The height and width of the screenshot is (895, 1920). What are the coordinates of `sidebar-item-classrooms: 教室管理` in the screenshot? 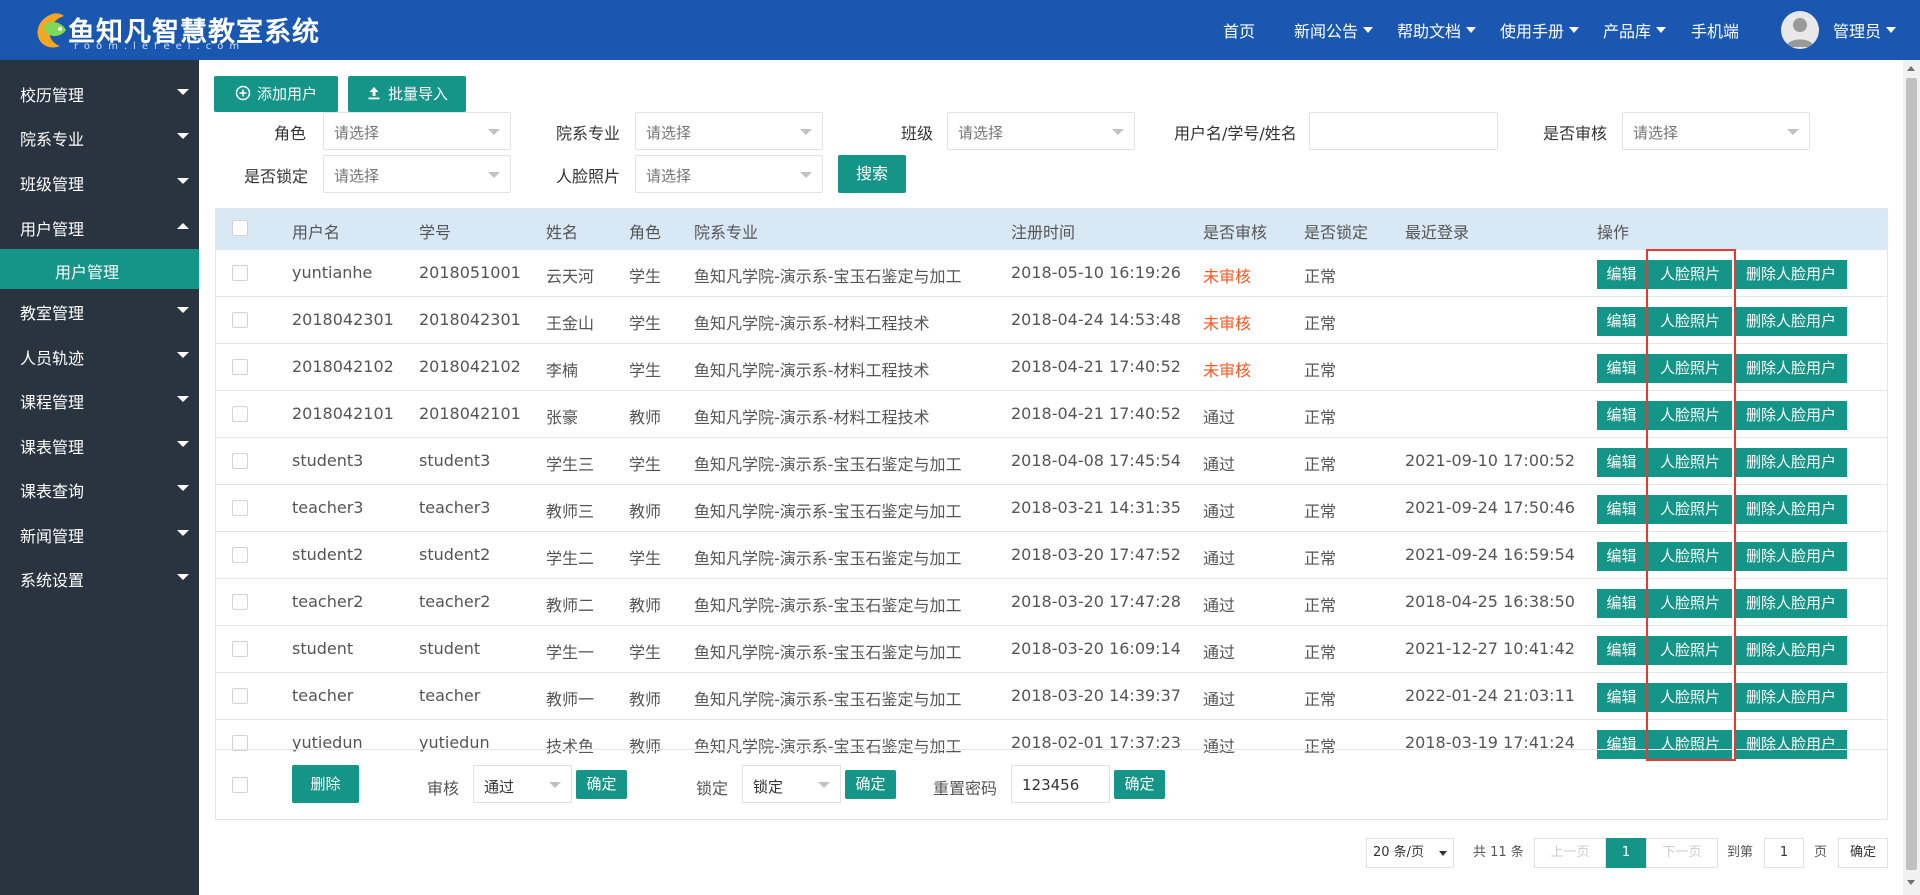 It's located at (99, 310).